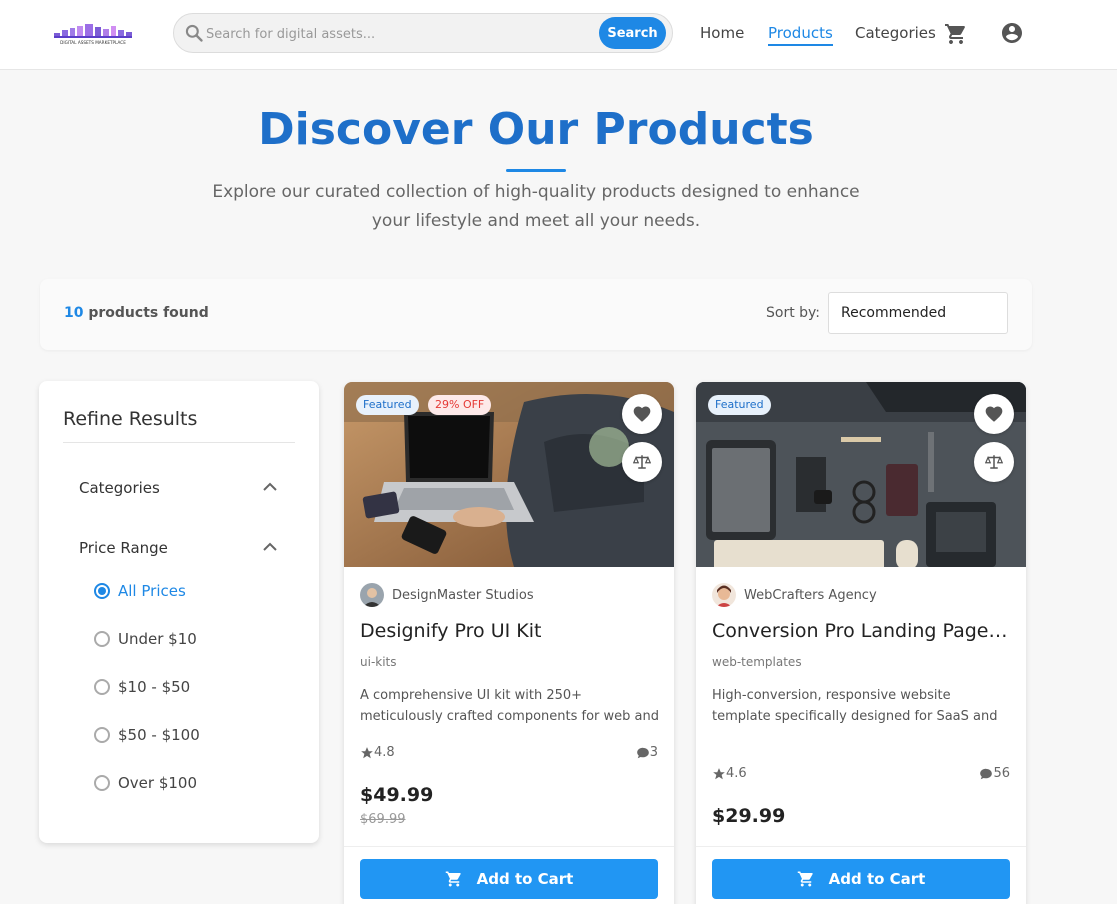 The height and width of the screenshot is (904, 1117). What do you see at coordinates (918, 313) in the screenshot?
I see `sort-select: Recommended` at bounding box center [918, 313].